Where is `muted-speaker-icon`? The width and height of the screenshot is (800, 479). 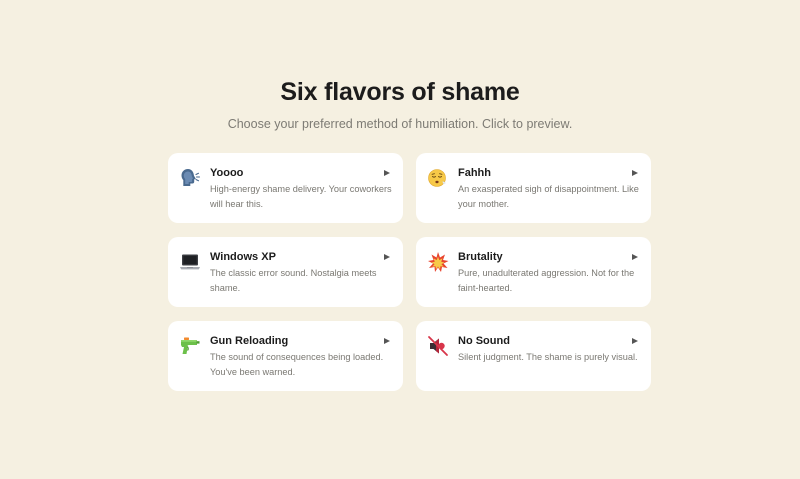
muted-speaker-icon is located at coordinates (438, 346).